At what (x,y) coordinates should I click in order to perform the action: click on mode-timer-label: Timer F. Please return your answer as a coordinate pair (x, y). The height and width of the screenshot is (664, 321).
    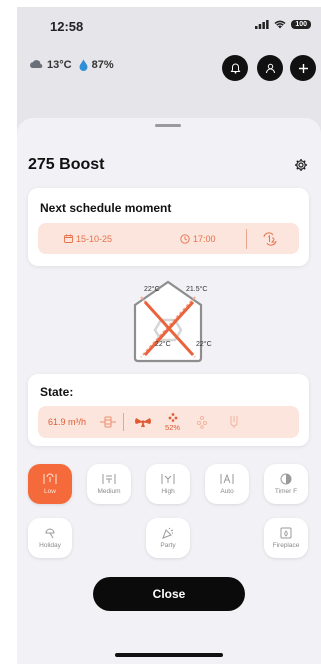
    Looking at the image, I should click on (286, 491).